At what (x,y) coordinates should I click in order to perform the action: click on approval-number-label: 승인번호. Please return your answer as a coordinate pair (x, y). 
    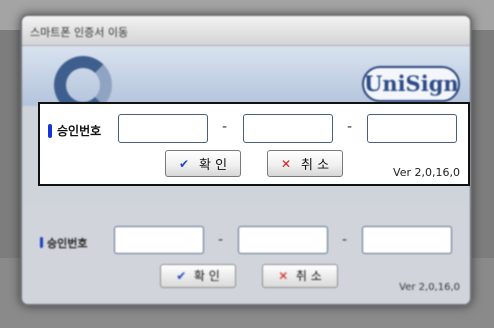
    Looking at the image, I should click on (74, 130).